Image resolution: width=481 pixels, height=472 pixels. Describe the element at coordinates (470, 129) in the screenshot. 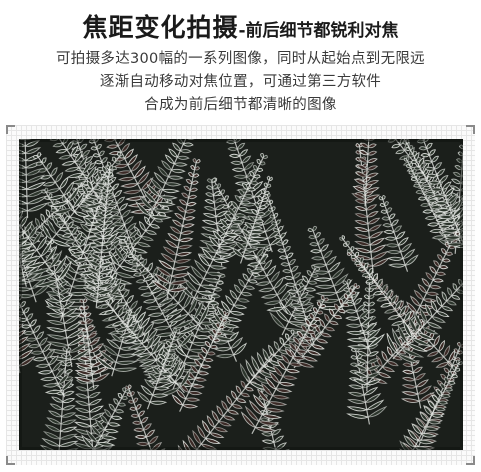

I see `frame-corner-top-right` at that location.